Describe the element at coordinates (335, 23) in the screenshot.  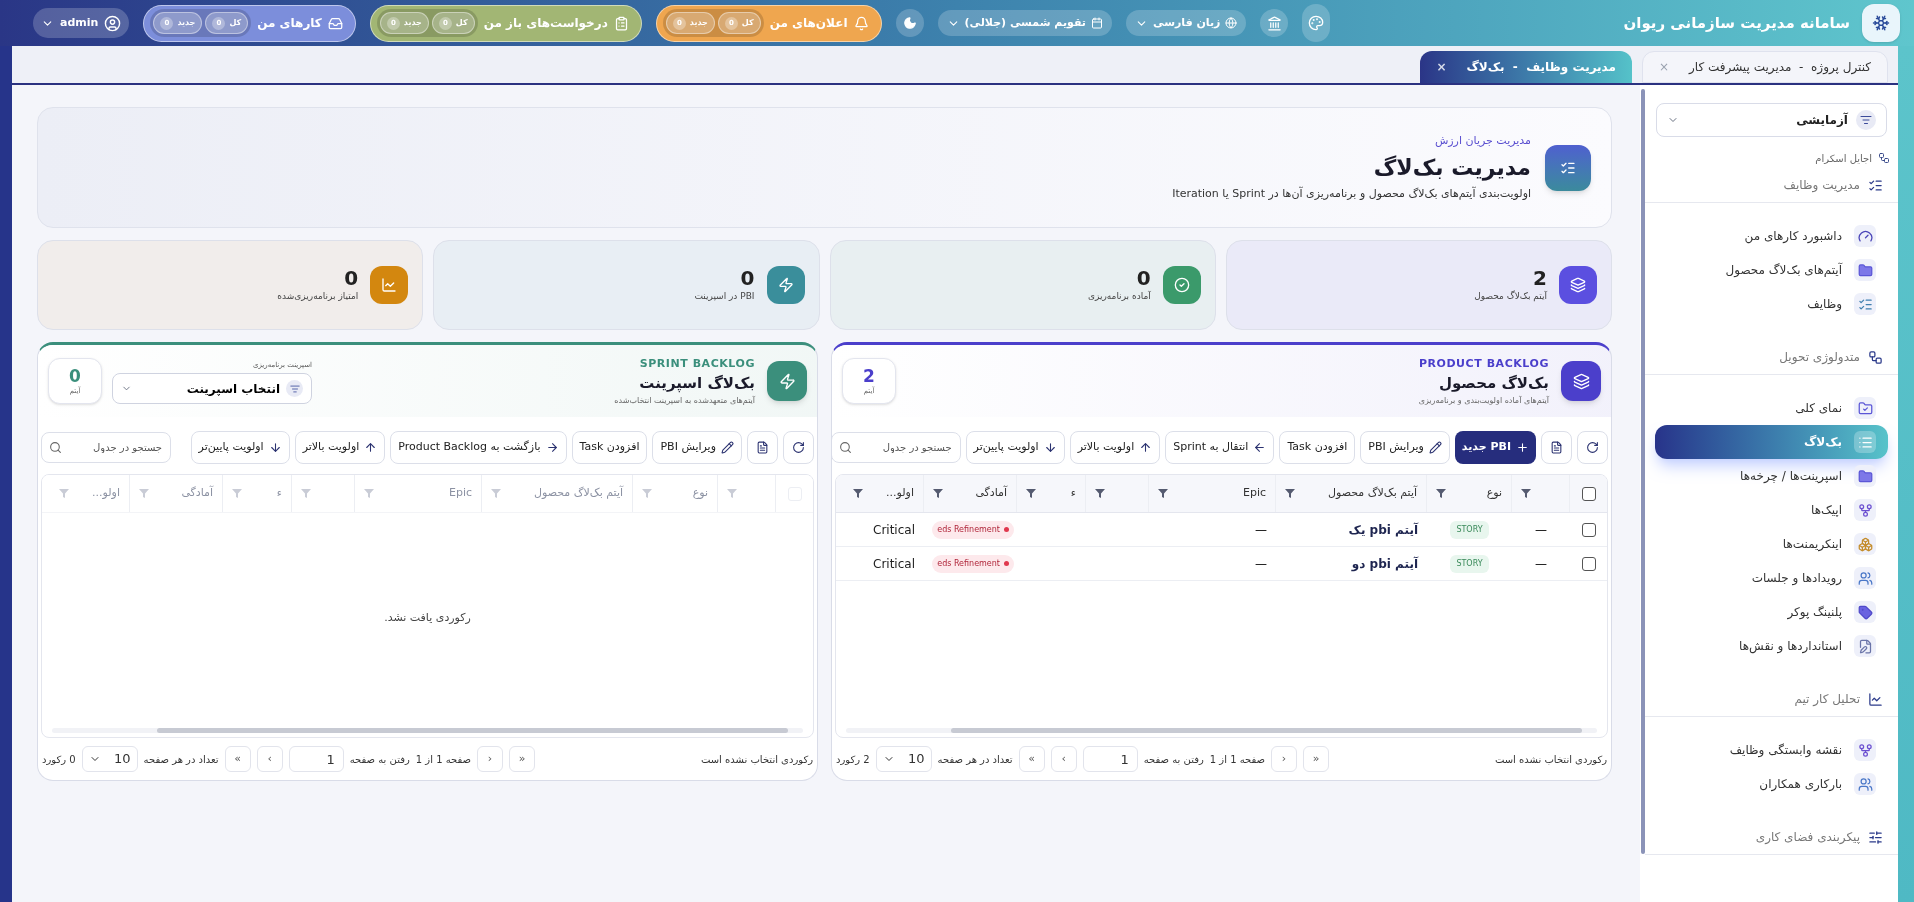
I see `inbox-icon` at that location.